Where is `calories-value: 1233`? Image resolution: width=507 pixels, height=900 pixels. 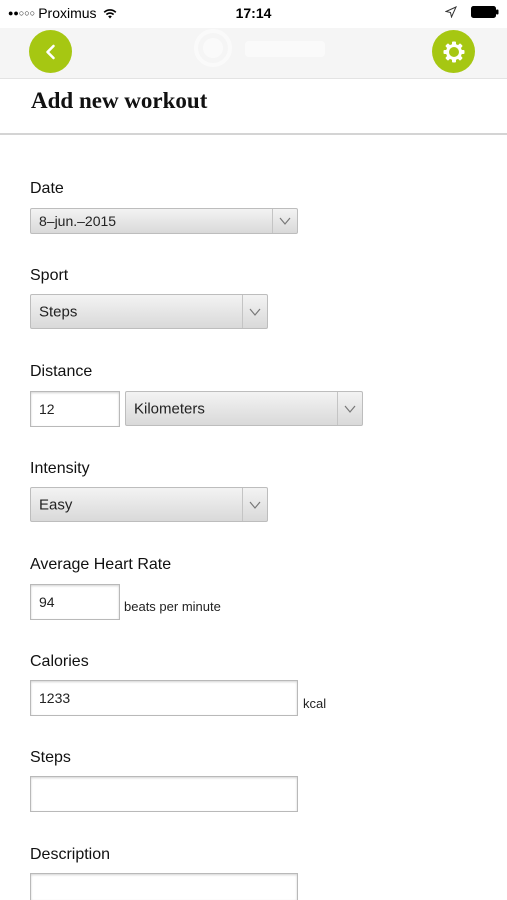
calories-value: 1233 is located at coordinates (55, 698).